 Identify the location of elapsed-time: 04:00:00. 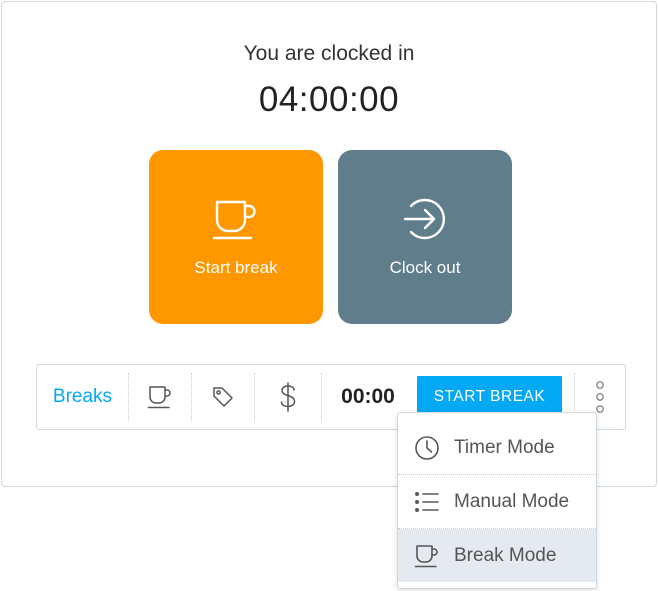
(329, 99).